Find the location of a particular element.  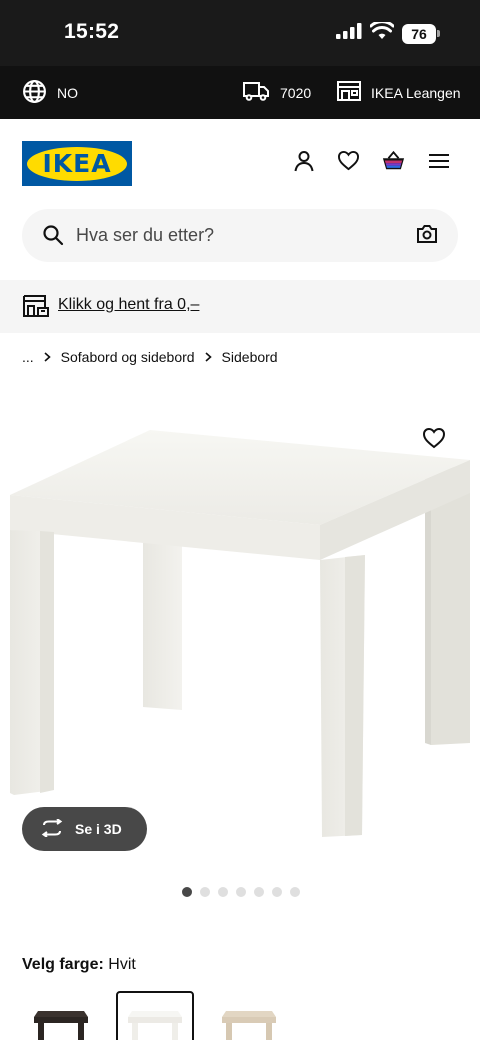

header-actions is located at coordinates (371, 160).